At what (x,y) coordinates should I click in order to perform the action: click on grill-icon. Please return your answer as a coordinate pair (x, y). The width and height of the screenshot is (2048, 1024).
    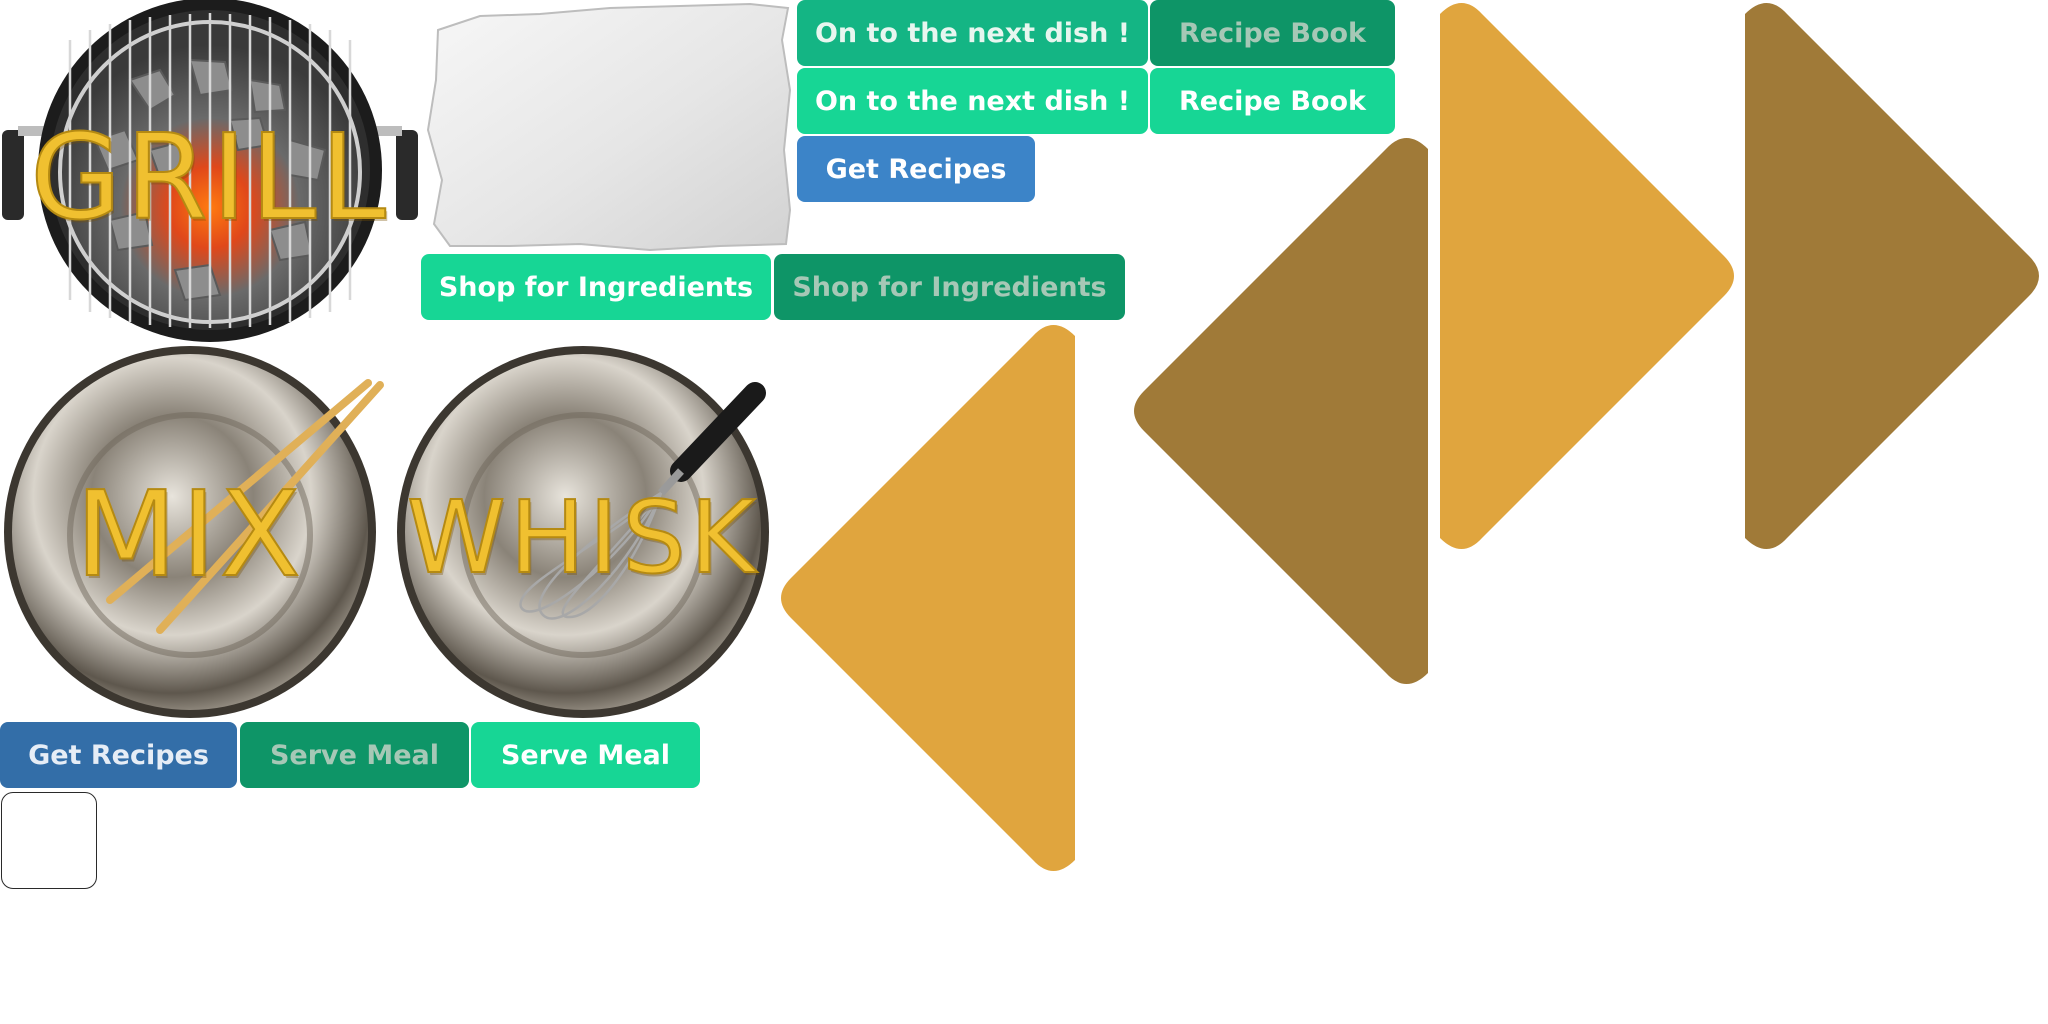
    Looking at the image, I should click on (210, 171).